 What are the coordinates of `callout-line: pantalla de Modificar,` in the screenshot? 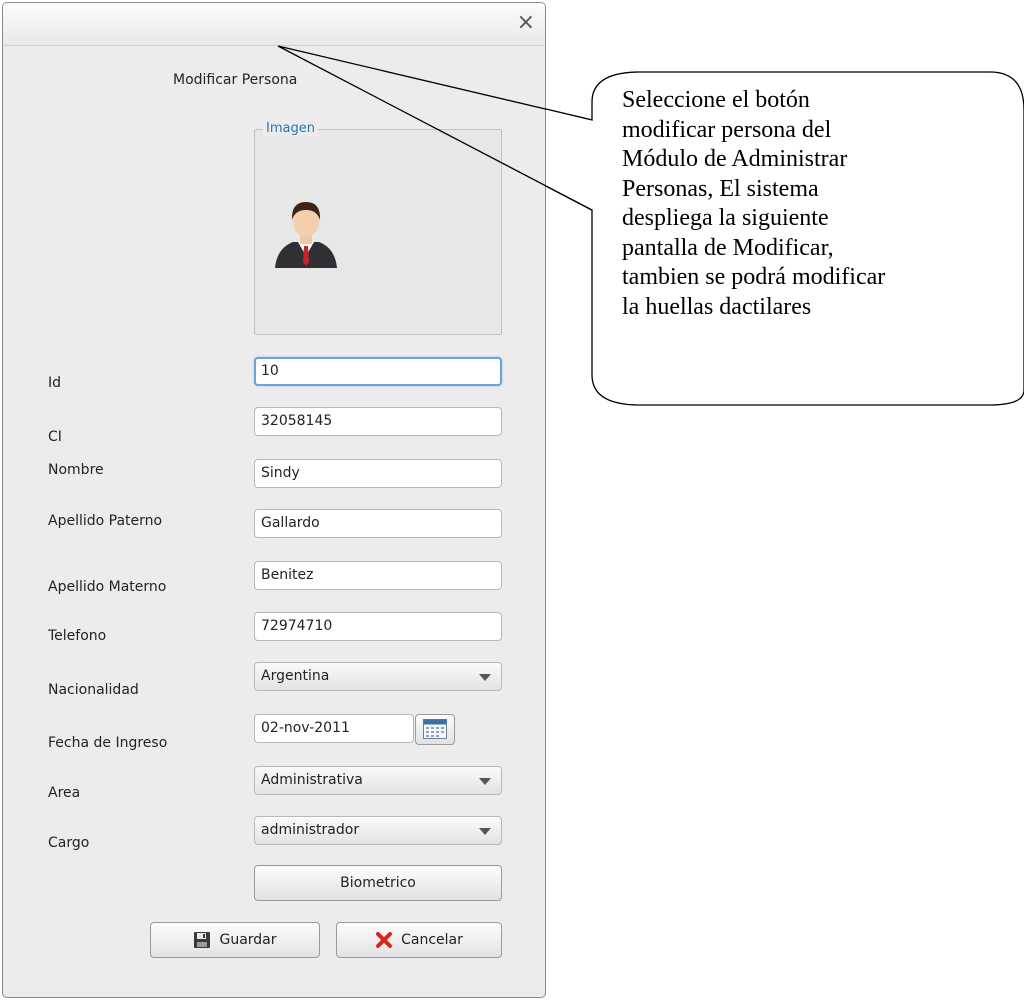 It's located at (728, 247).